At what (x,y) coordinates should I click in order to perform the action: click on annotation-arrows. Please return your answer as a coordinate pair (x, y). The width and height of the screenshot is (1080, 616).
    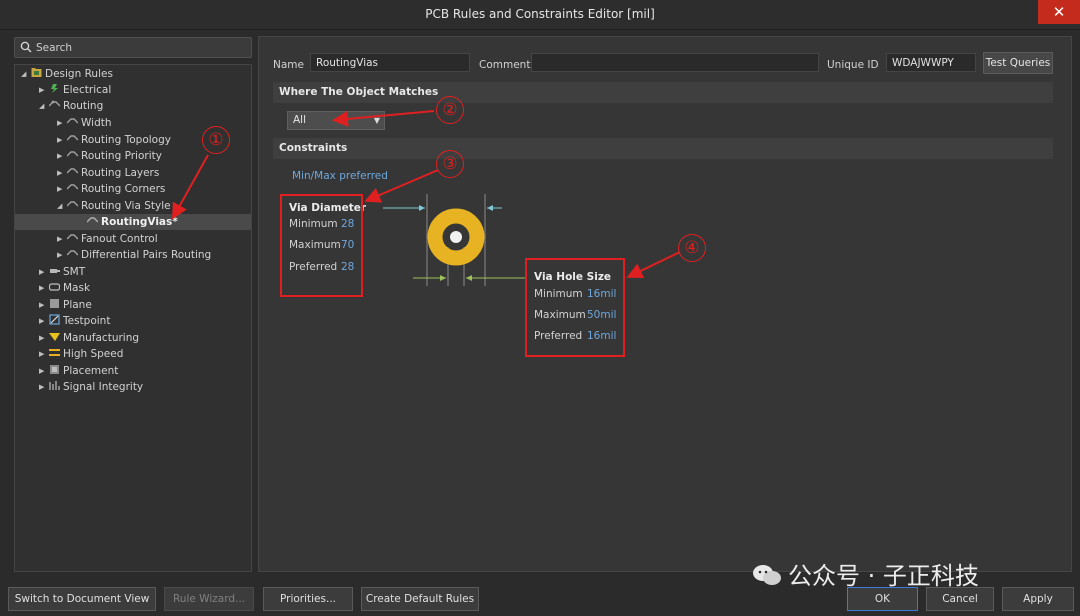
    Looking at the image, I should click on (426, 194).